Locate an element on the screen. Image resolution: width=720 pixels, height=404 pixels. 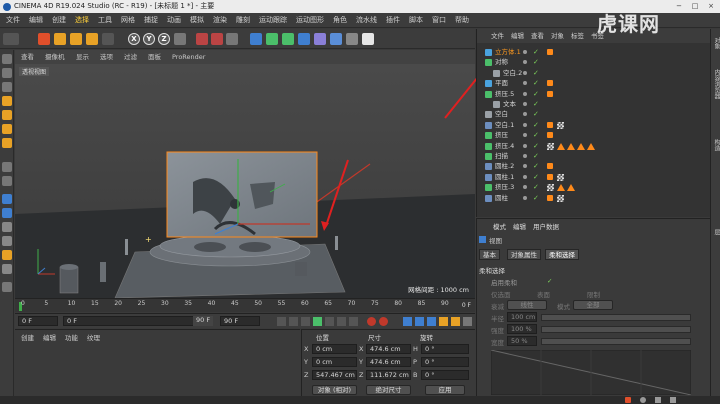
object-name: 立方体.1 is located at coordinates (508, 52).